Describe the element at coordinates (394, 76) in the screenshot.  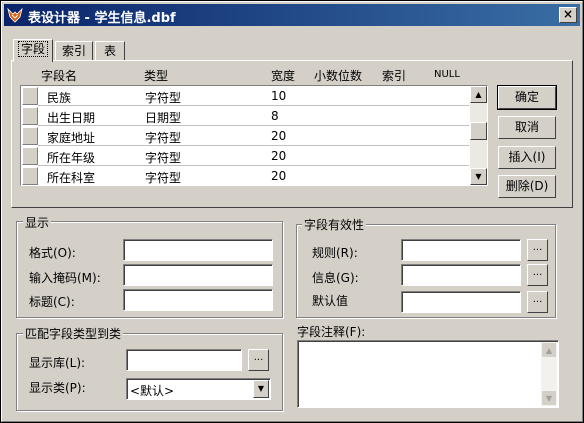
I see `col-header-index: 索引` at that location.